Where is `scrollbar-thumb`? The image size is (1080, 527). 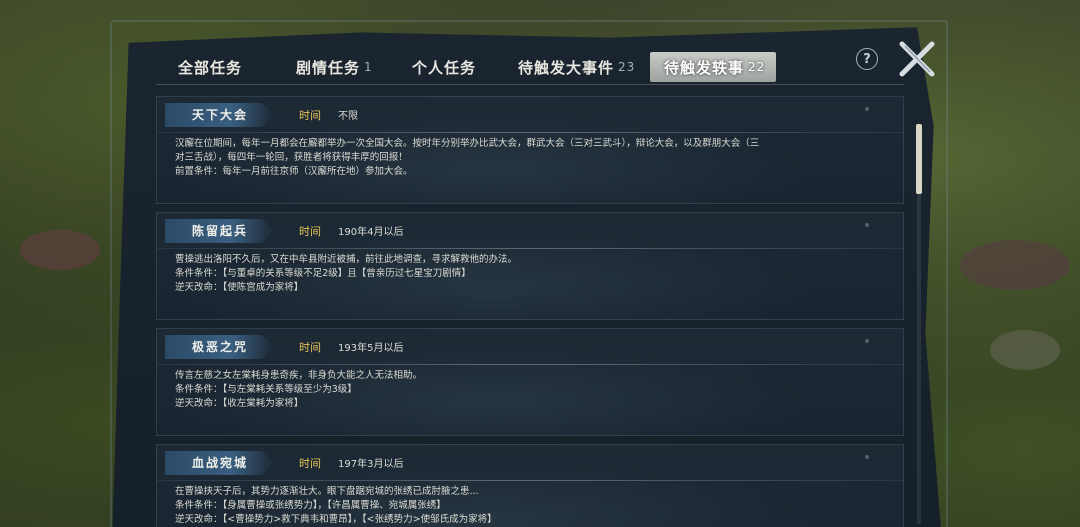
scrollbar-thumb is located at coordinates (919, 159).